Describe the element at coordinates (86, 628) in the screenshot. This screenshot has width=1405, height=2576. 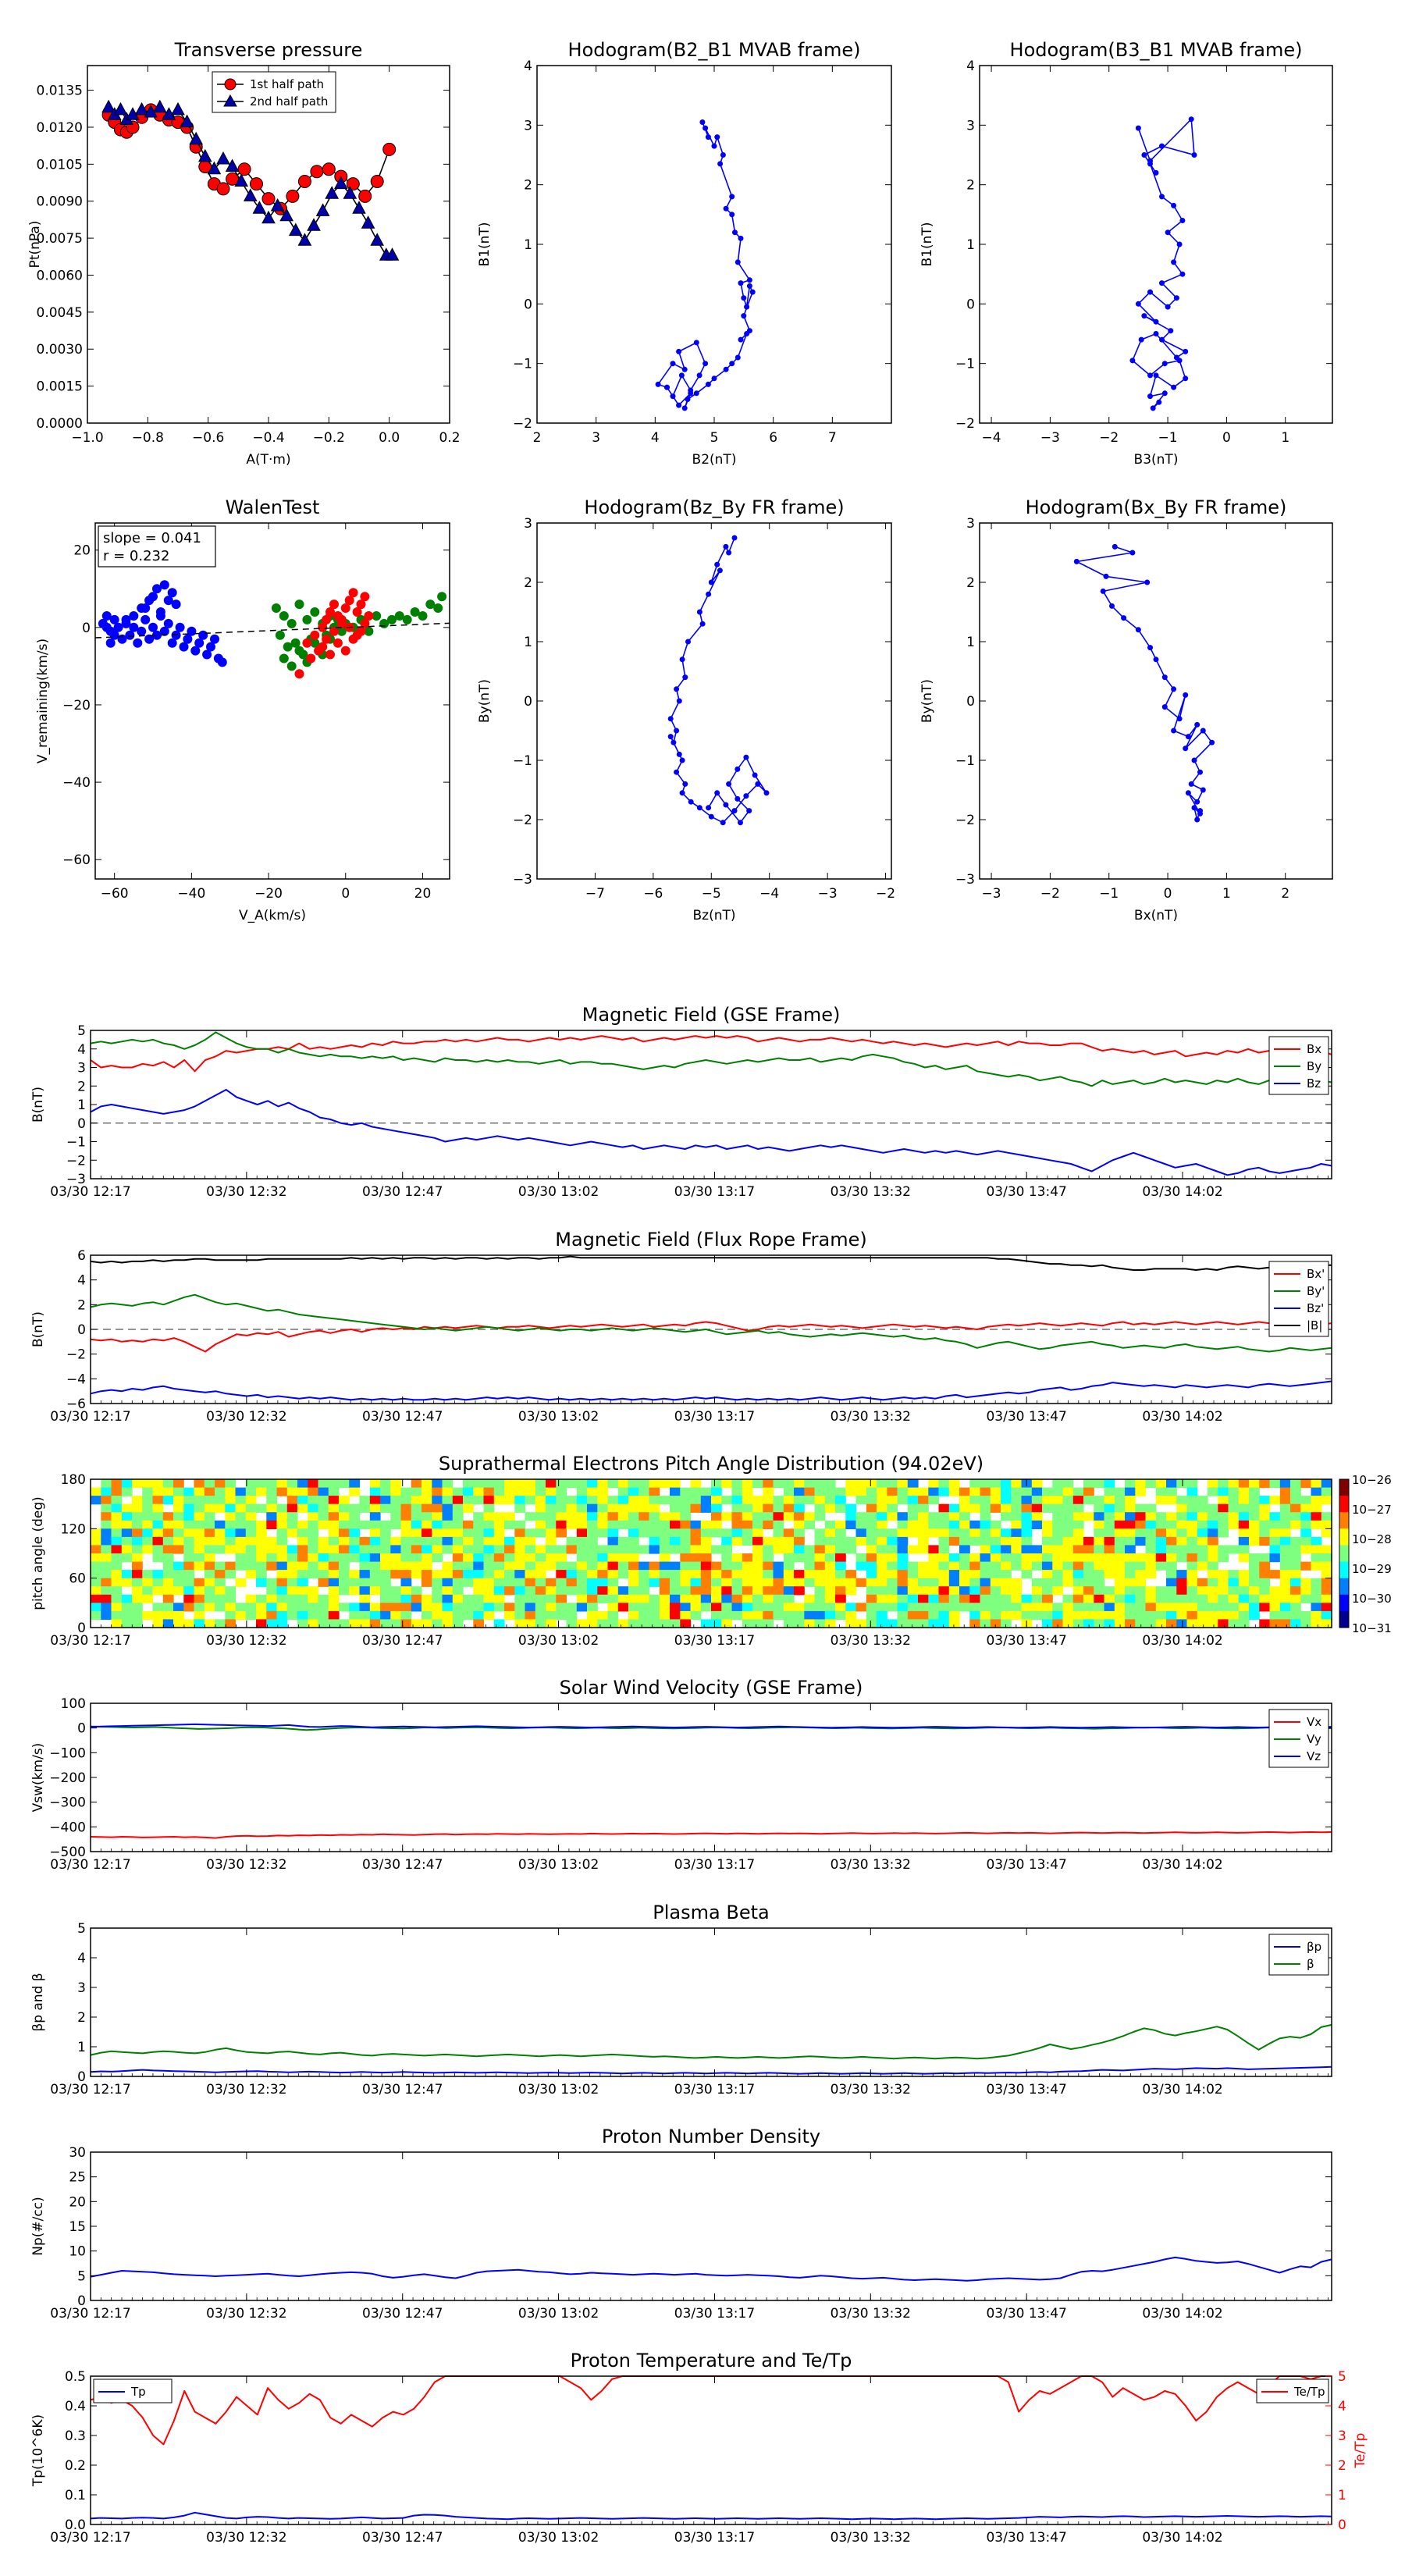
I see `y-tick-label: 0` at that location.